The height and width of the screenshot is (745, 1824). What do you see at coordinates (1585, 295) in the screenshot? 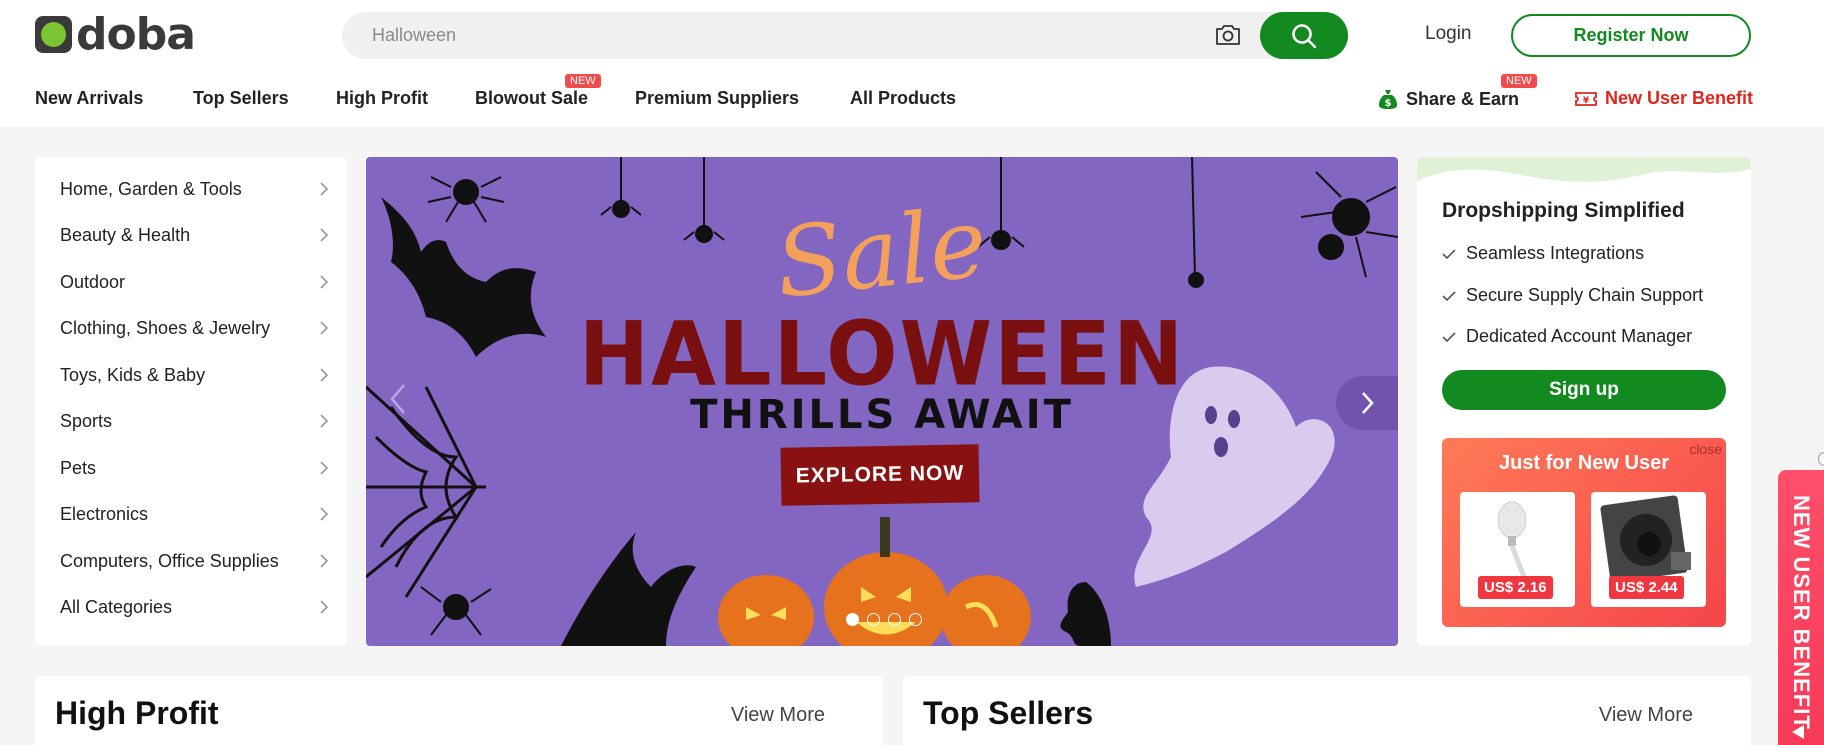
I see `feature-label: Secure Supply Chain Support` at bounding box center [1585, 295].